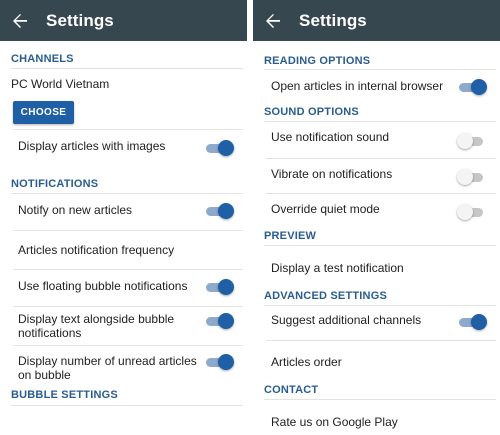 This screenshot has height=435, width=500. I want to click on channel-name: PC World Vietnam, so click(60, 84).